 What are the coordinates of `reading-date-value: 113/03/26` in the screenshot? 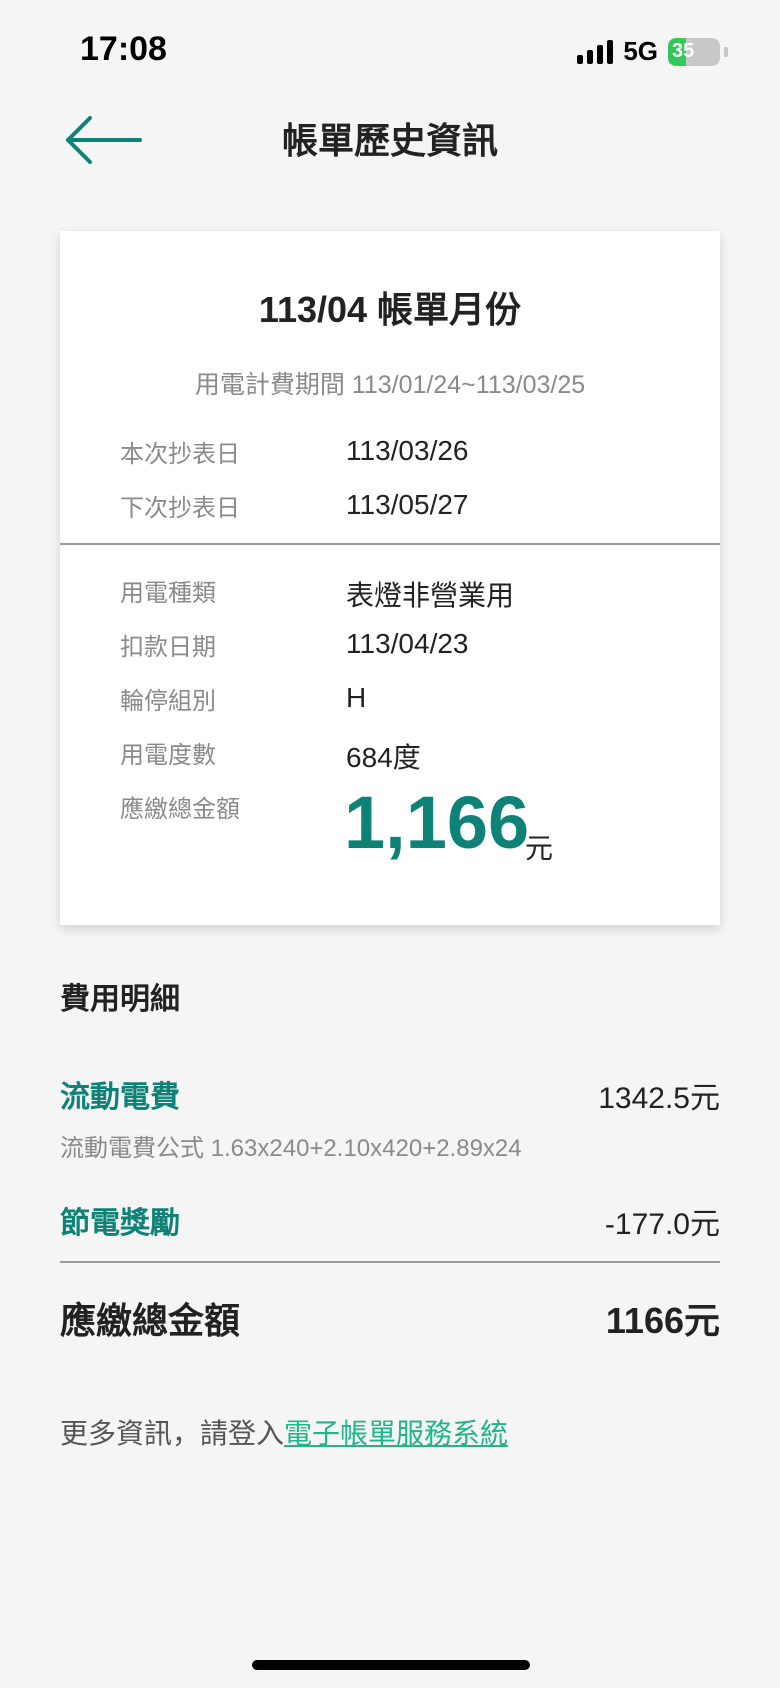 It's located at (407, 450).